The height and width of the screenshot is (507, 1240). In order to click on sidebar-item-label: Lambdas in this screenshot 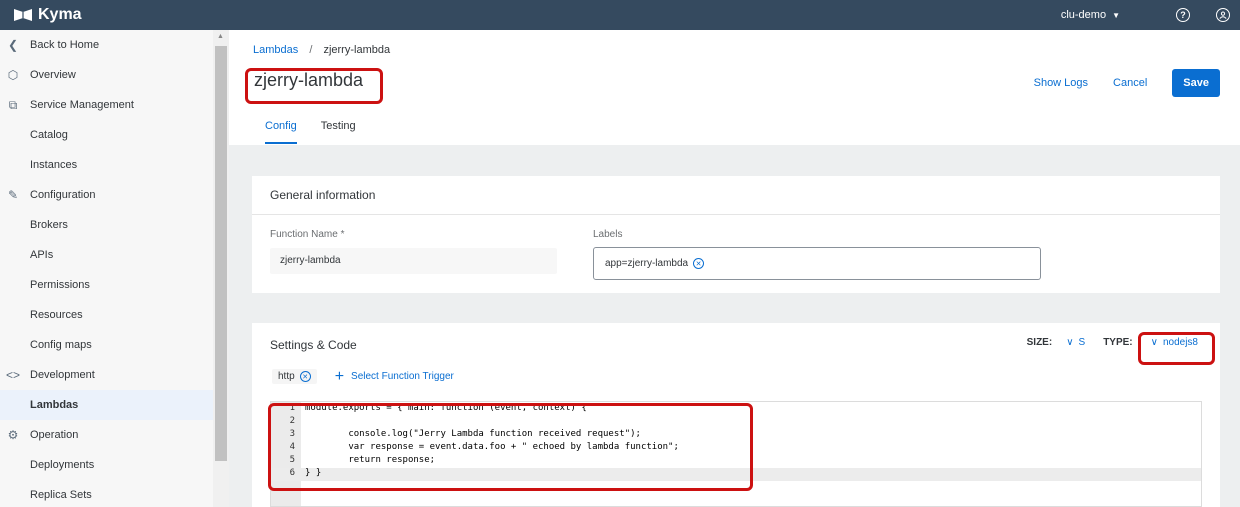, I will do `click(54, 405)`.